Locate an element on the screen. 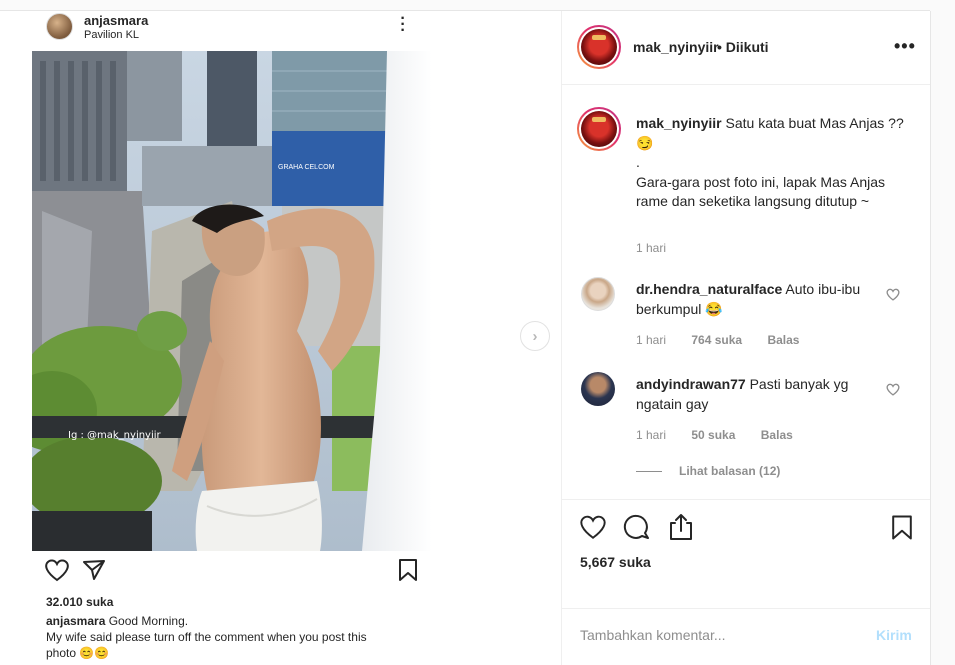 The image size is (955, 665). page-gutter is located at coordinates (942, 338).